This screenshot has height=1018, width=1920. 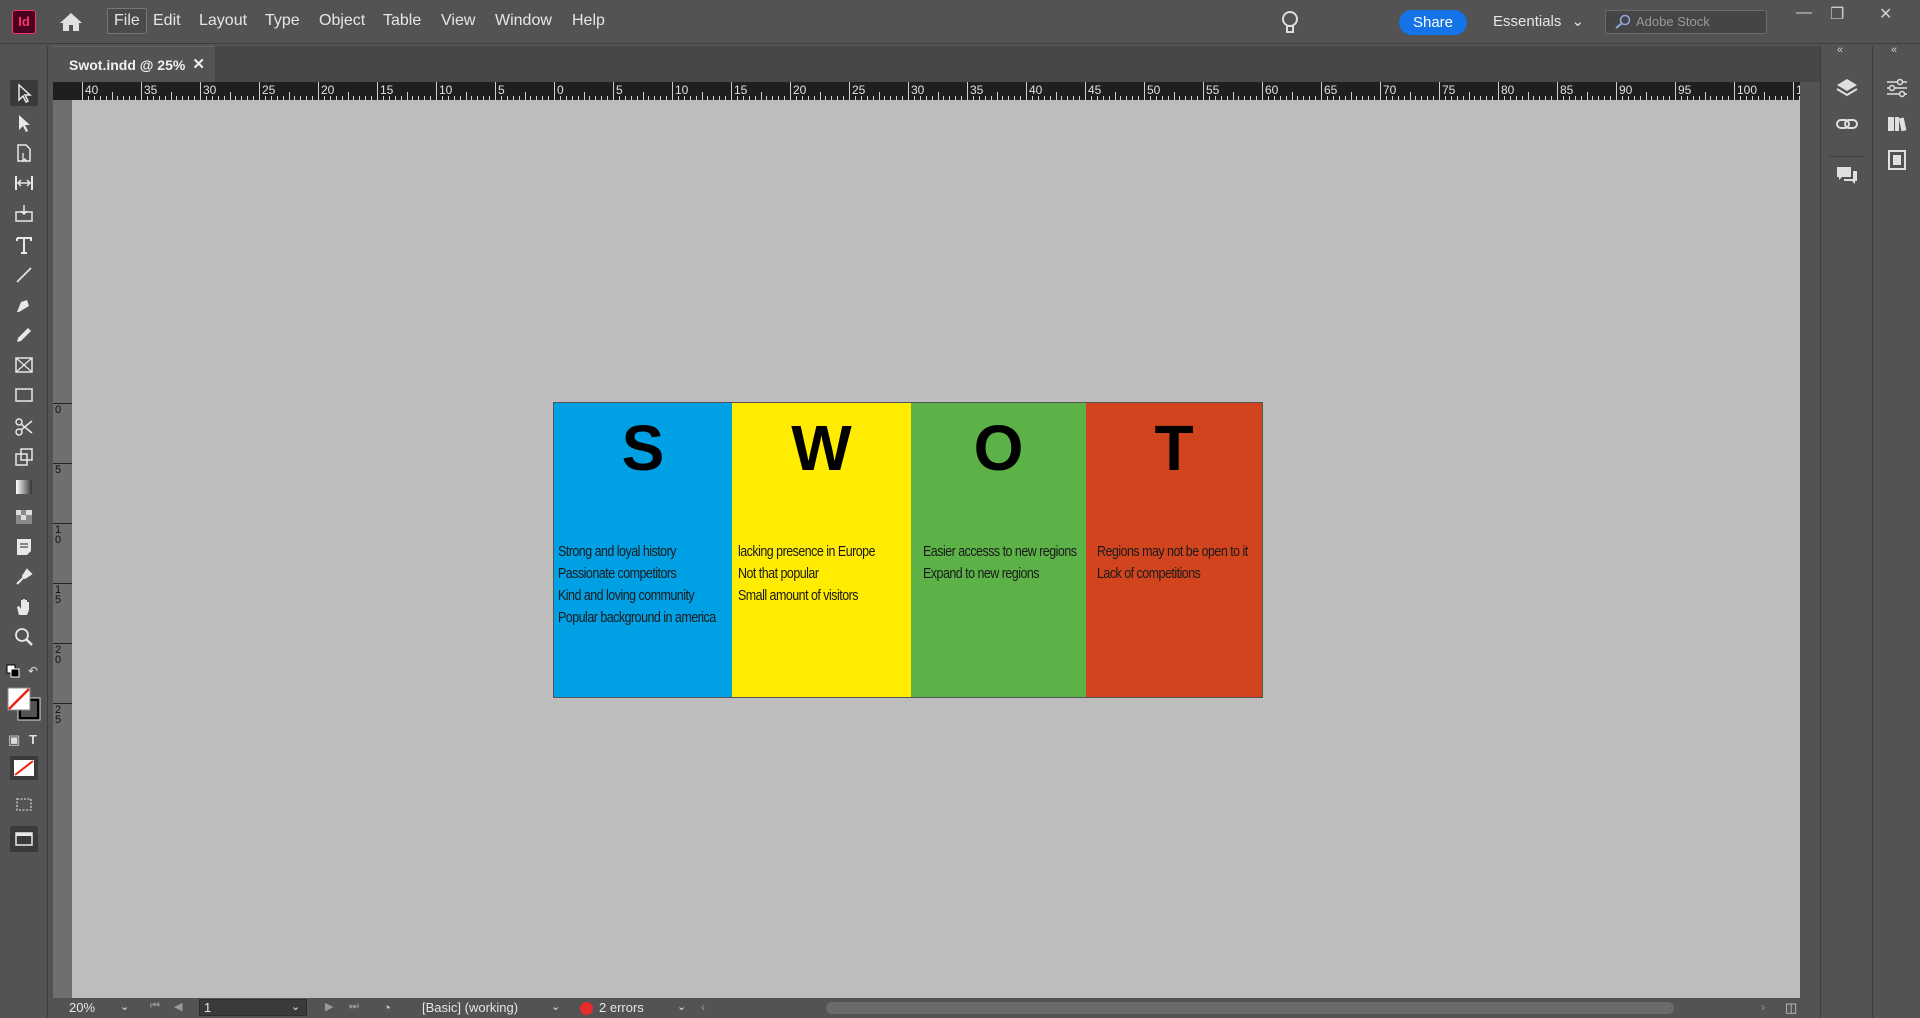 What do you see at coordinates (1154, 90) in the screenshot?
I see `ruler-label: 50` at bounding box center [1154, 90].